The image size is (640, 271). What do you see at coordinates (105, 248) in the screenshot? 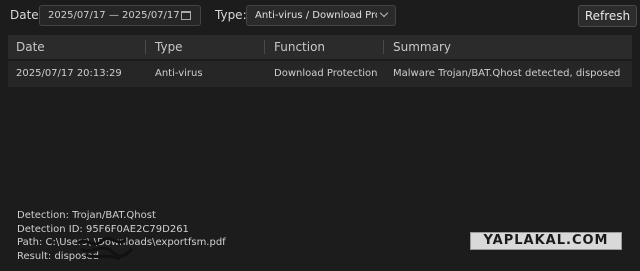
I see `redaction-scribble` at bounding box center [105, 248].